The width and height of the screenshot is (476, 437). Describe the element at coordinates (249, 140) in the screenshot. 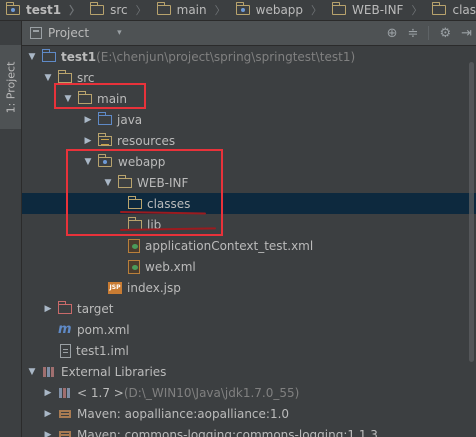

I see `tree-node-resources: ▶ resources` at that location.